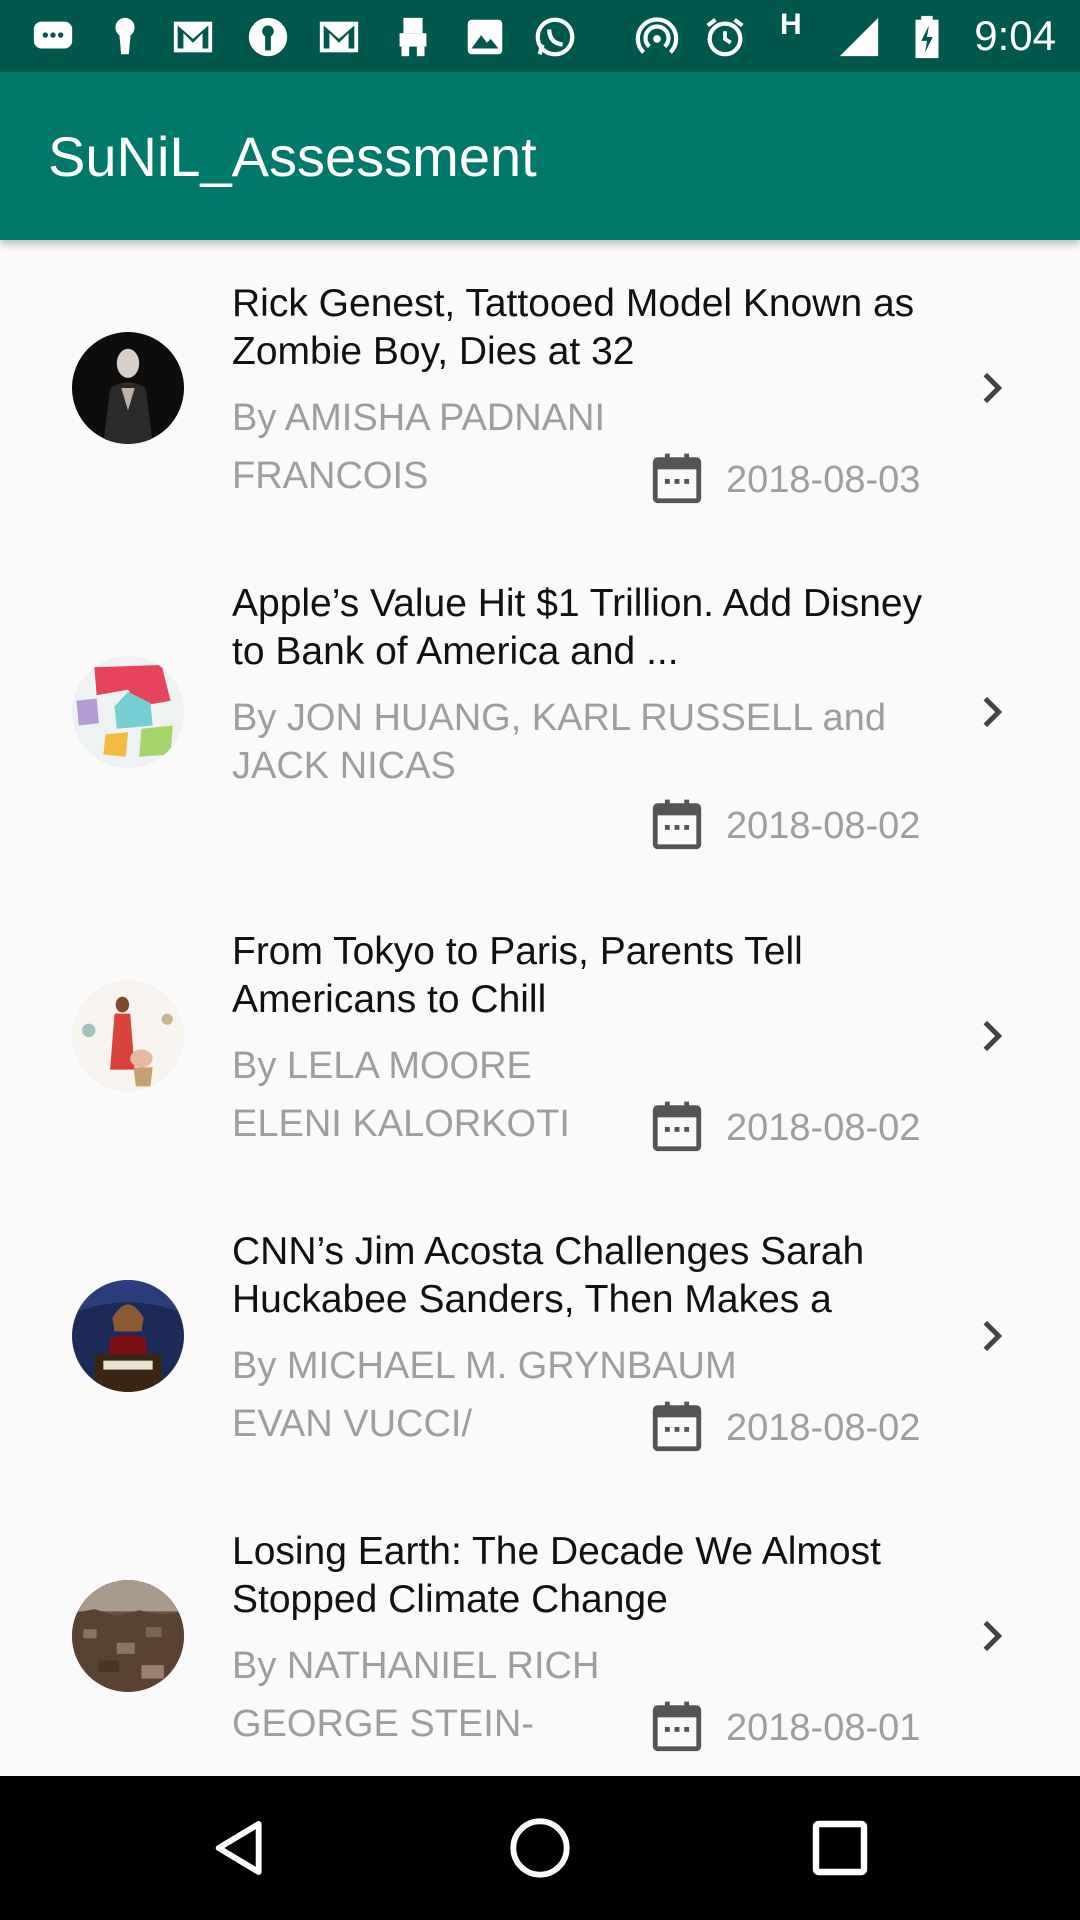 This screenshot has width=1080, height=1920. I want to click on app-title: SuNiL_Assessment, so click(292, 156).